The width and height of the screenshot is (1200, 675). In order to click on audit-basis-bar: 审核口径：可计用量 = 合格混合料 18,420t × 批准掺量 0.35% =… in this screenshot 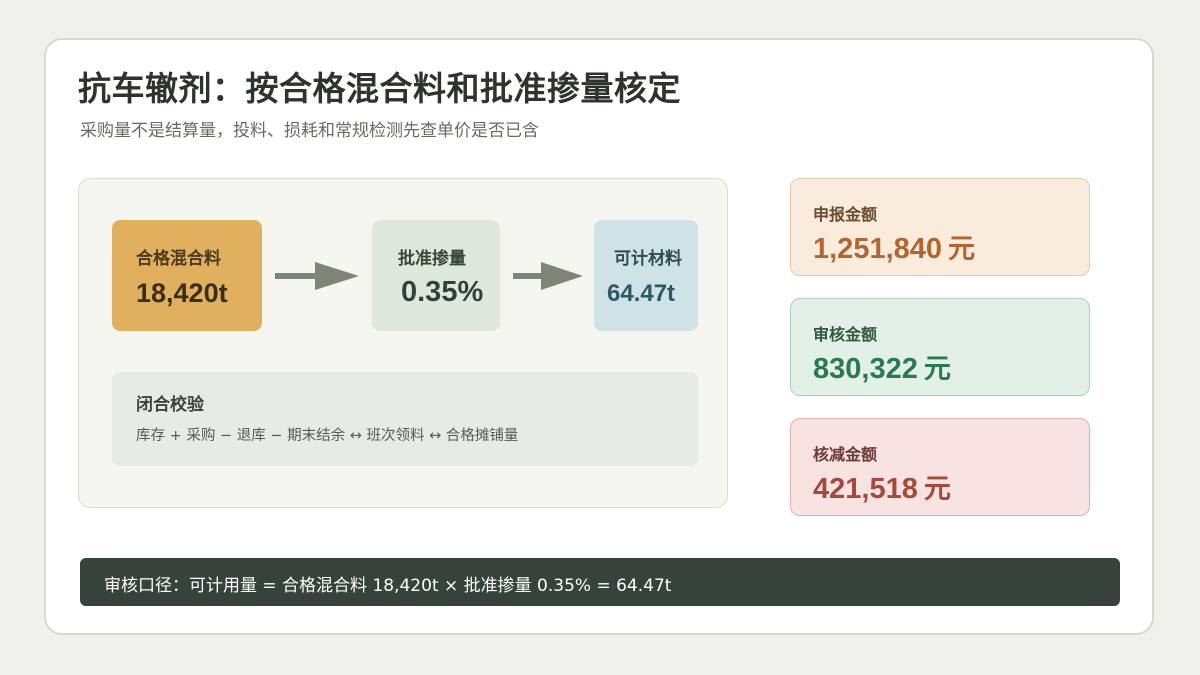, I will do `click(600, 582)`.